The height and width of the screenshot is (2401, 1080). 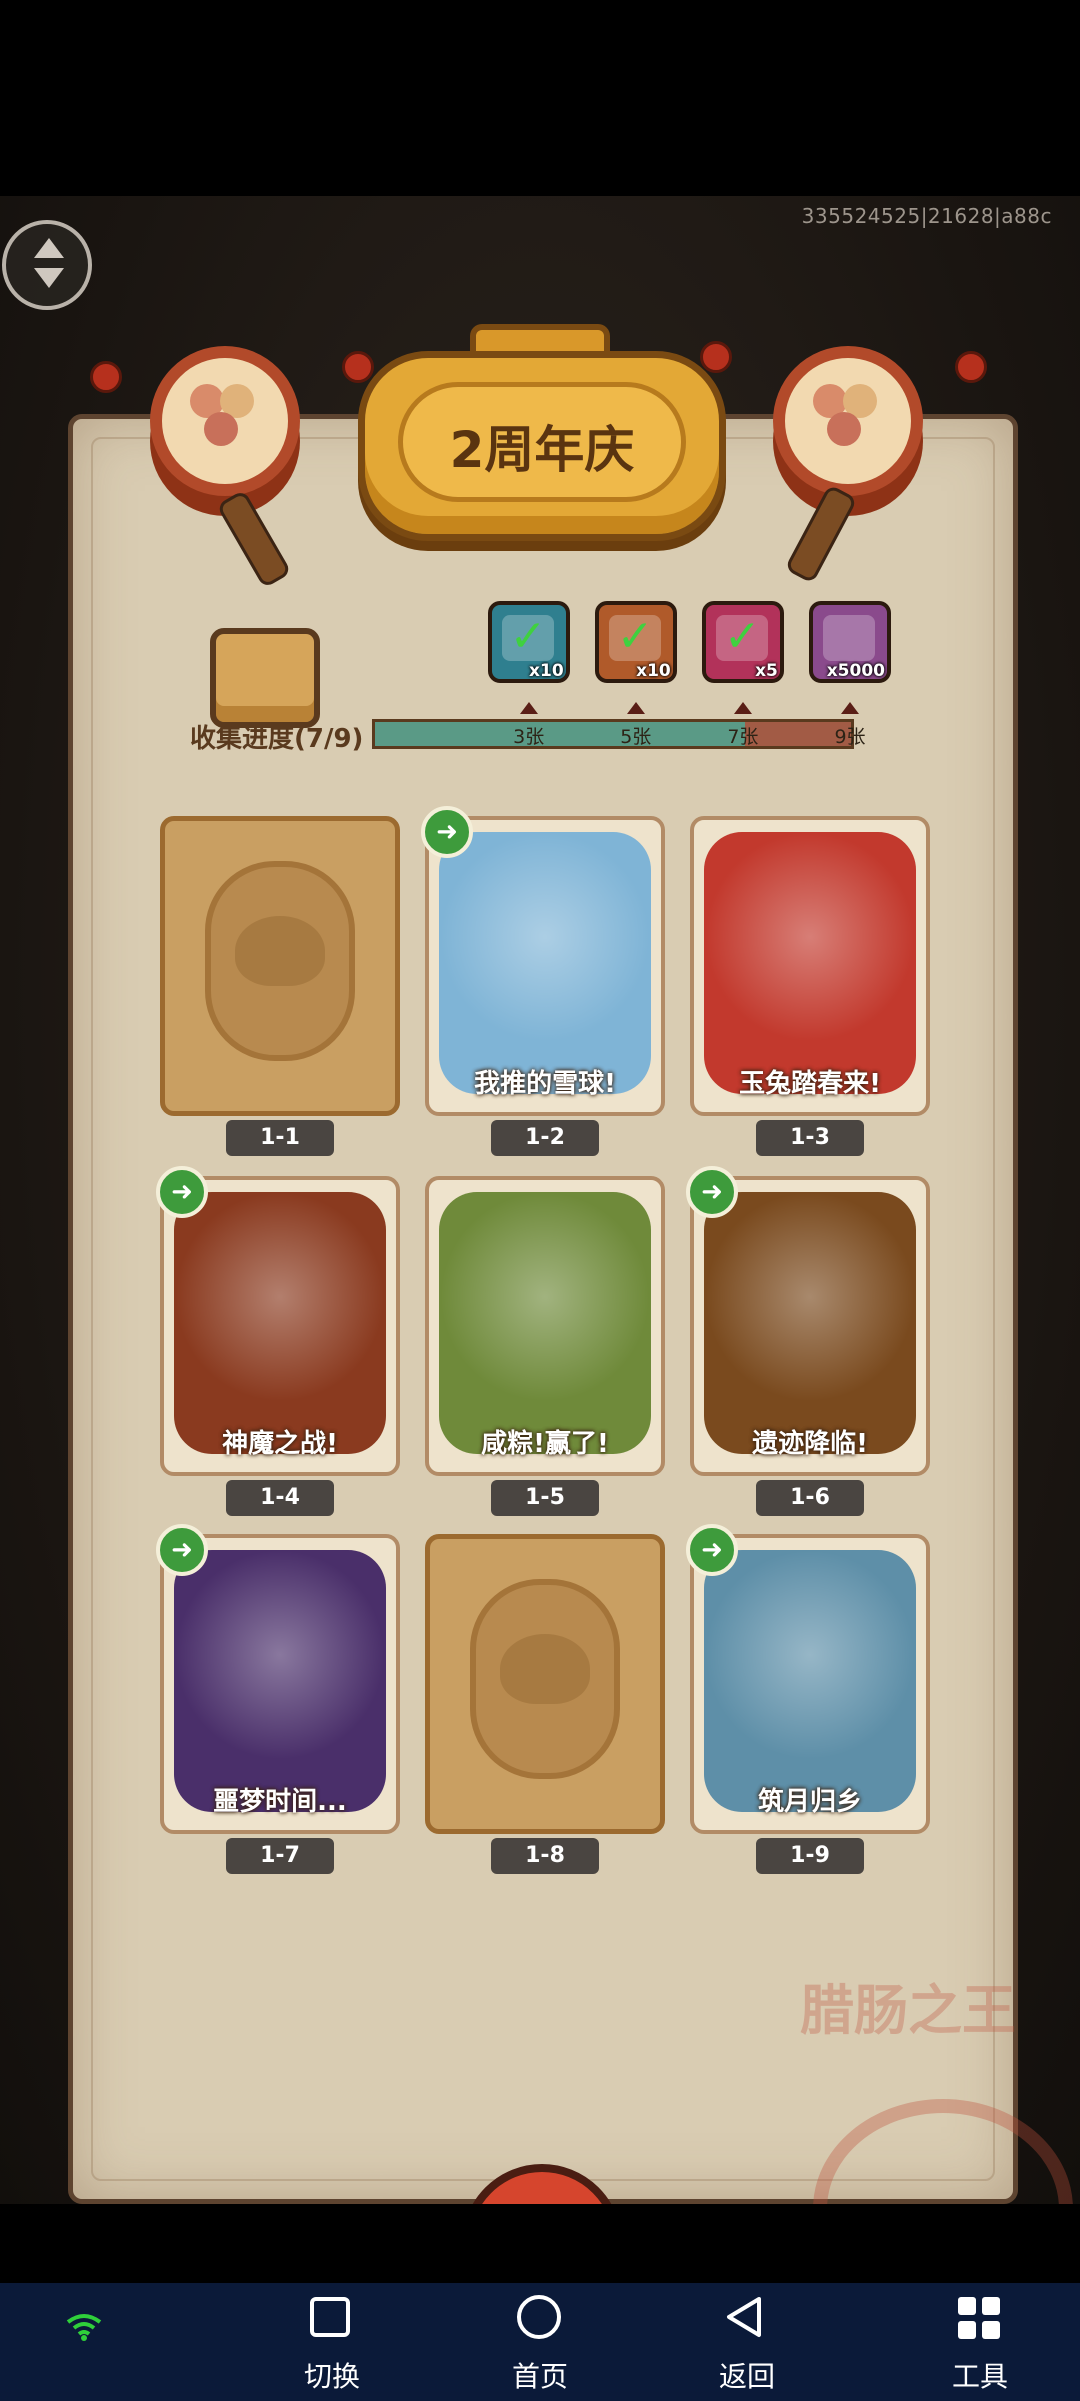 I want to click on milestone-reward-2: ✓ x10, so click(x=635, y=642).